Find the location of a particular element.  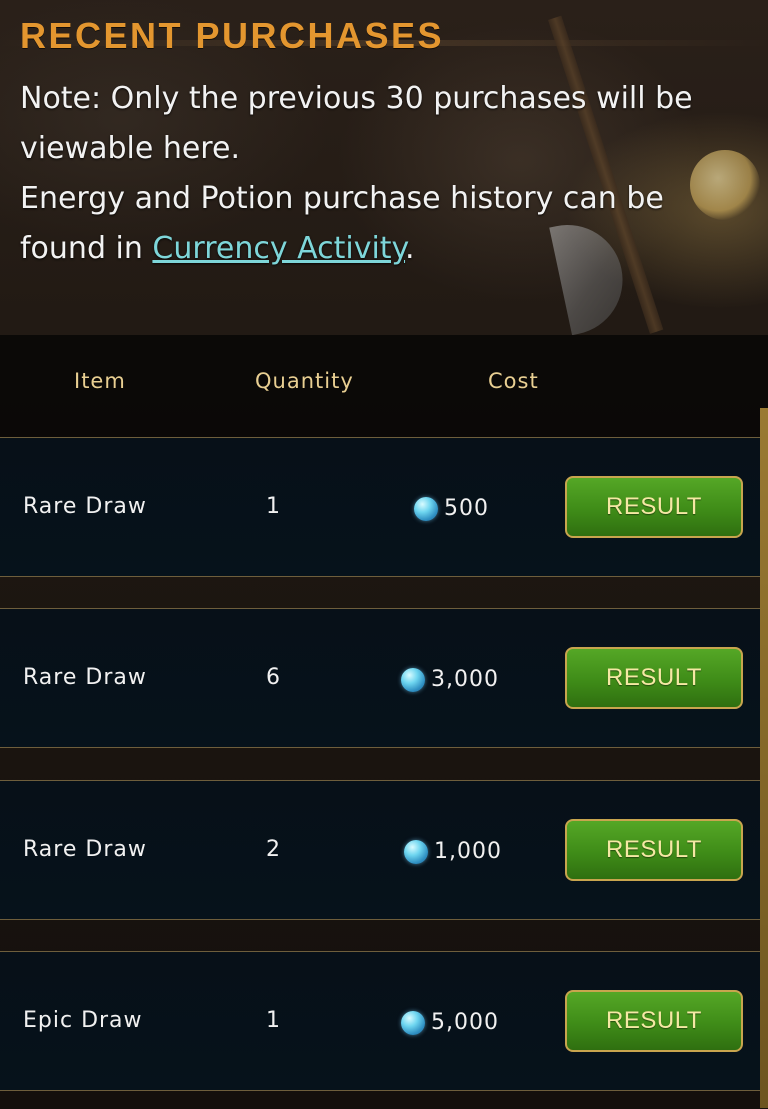

table-header: Item Quantity Cost is located at coordinates (384, 386).